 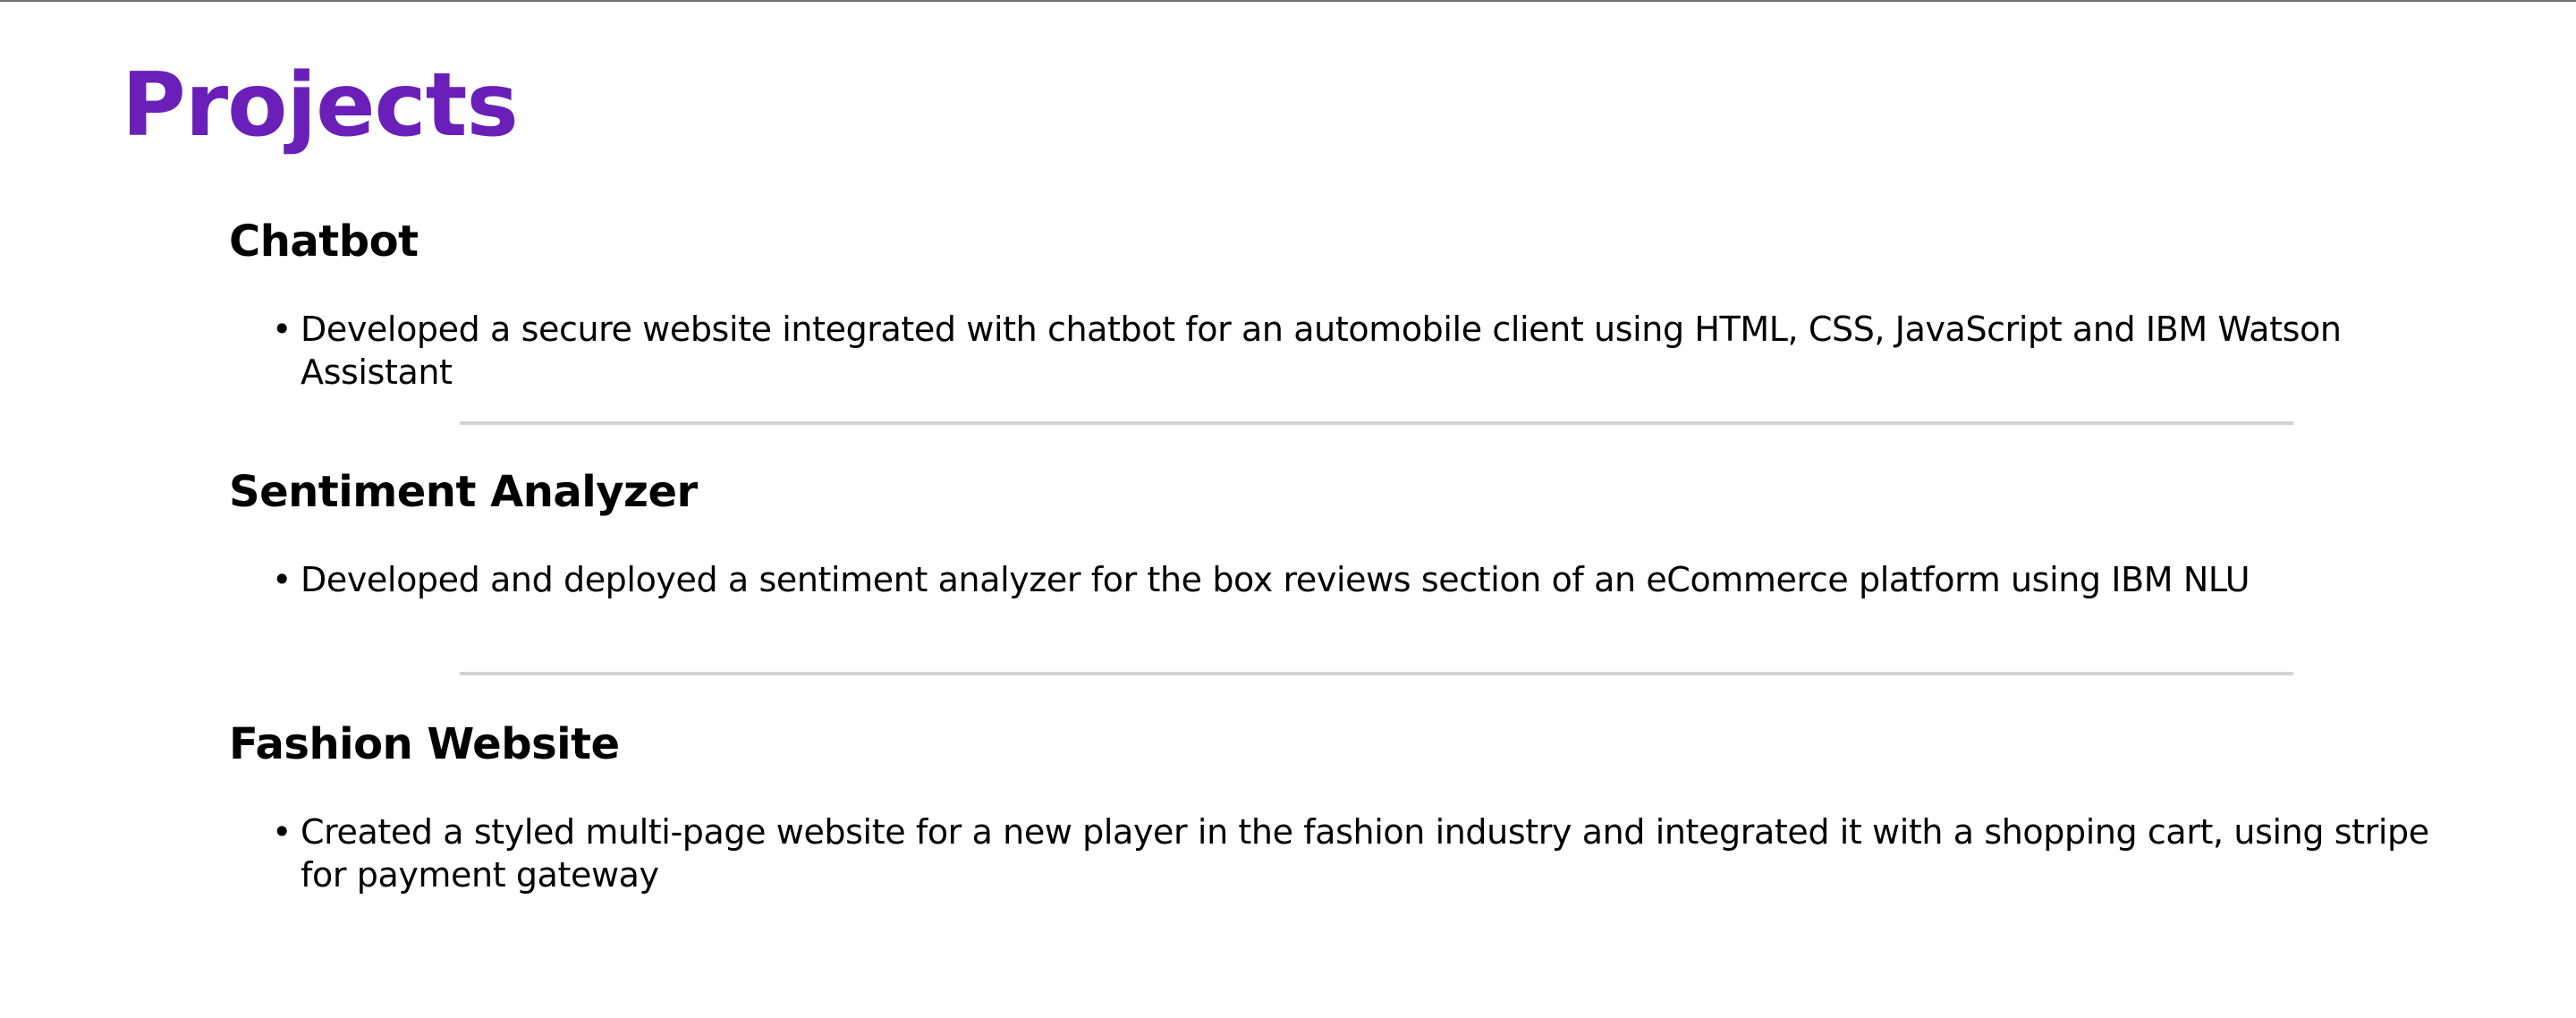 I want to click on page-title: Projects, so click(x=320, y=106).